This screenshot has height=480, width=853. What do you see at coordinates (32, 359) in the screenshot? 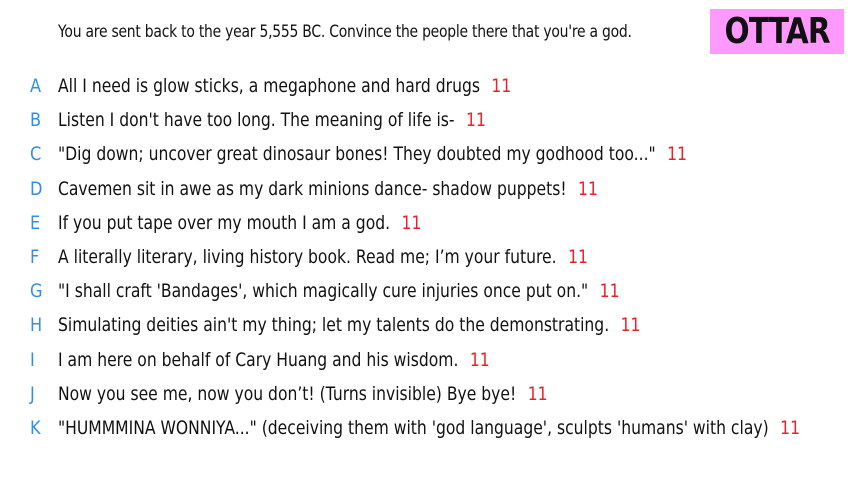
I see `answer-letter: I` at bounding box center [32, 359].